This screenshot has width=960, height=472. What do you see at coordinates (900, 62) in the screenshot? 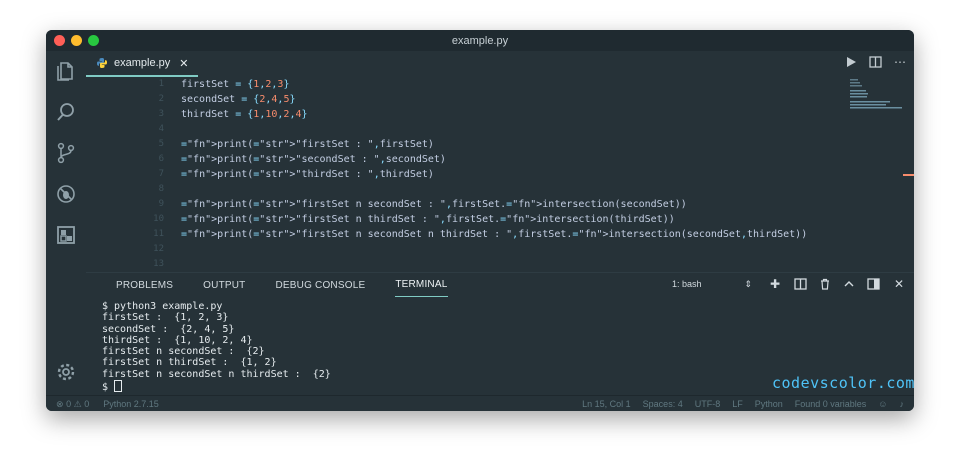
I see `more-icon: ⋯` at bounding box center [900, 62].